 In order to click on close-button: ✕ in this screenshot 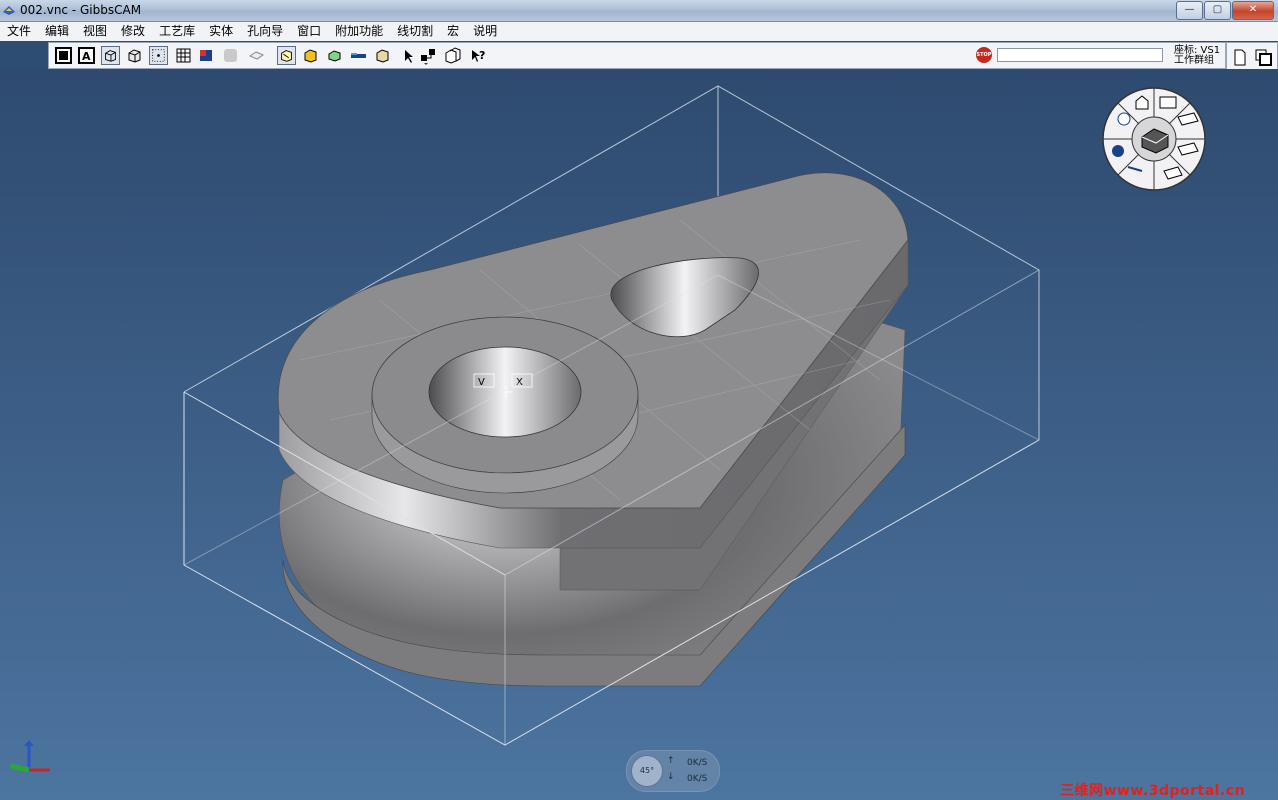, I will do `click(1253, 10)`.